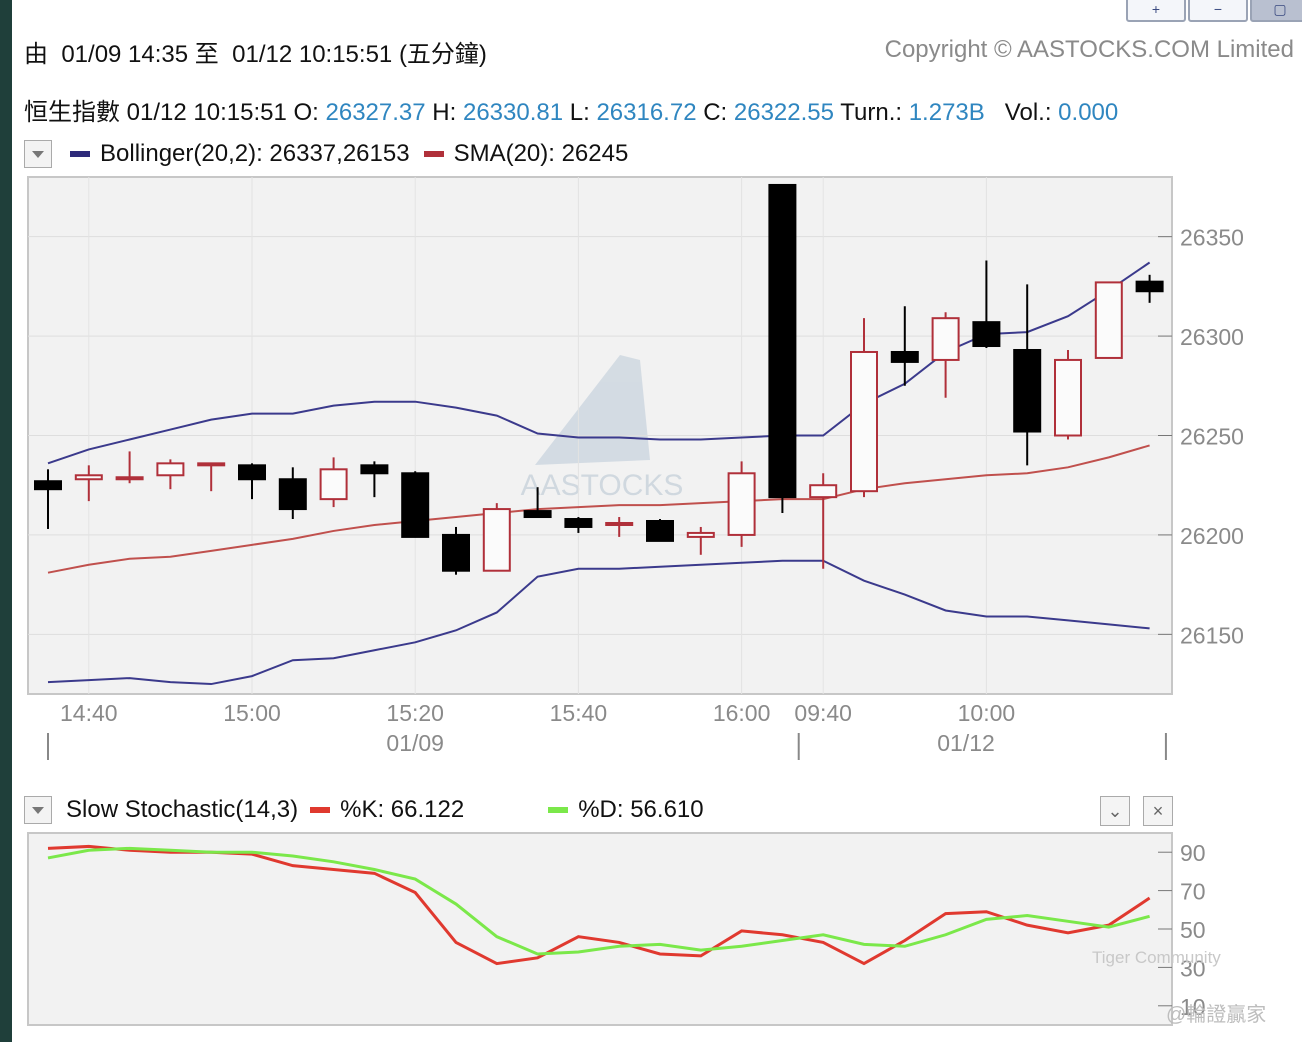  Describe the element at coordinates (1193, 853) in the screenshot. I see `stoch-y-tick-label: 90` at that location.